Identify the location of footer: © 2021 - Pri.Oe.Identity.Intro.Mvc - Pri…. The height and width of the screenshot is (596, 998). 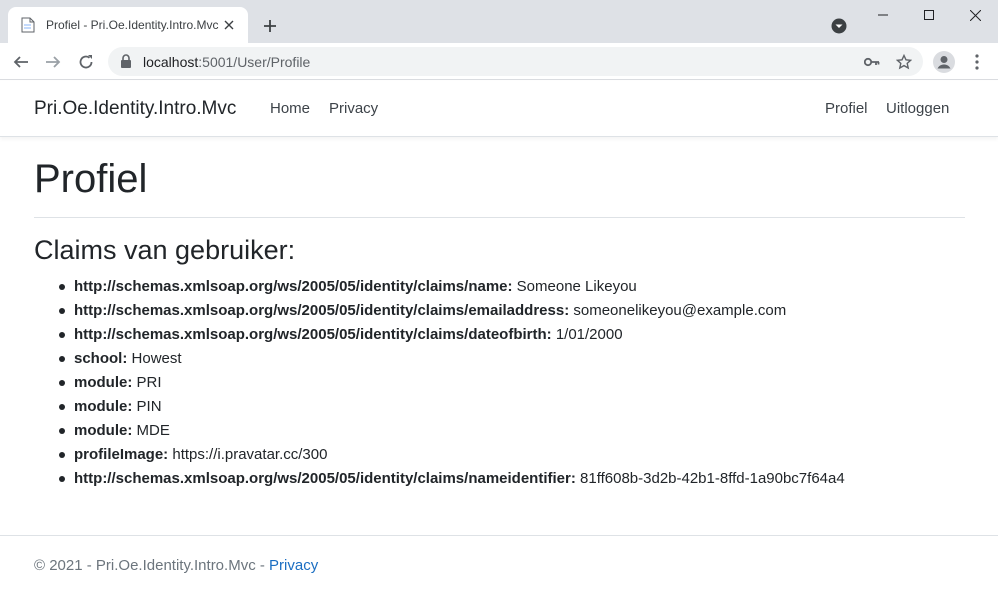
(176, 565).